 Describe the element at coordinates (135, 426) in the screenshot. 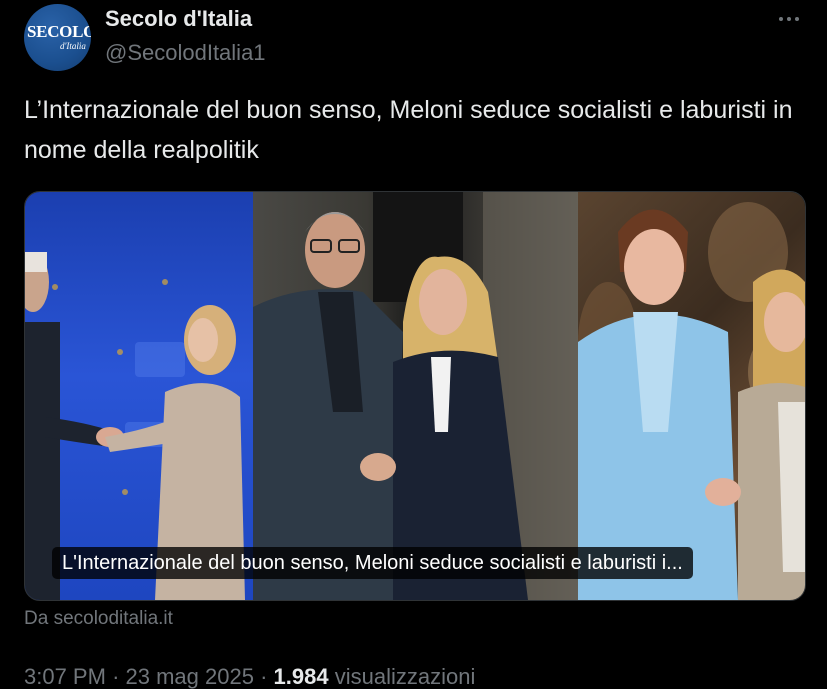

I see `summit-scene-image` at that location.